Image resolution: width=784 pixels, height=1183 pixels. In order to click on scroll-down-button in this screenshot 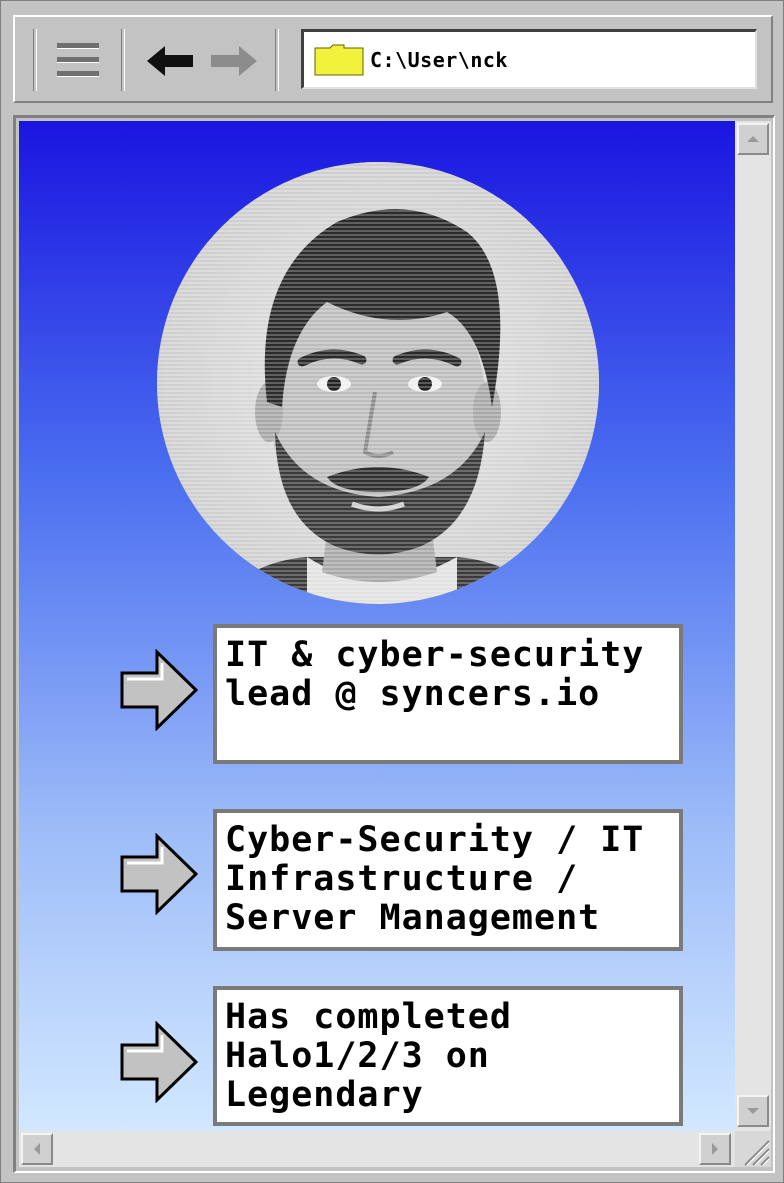, I will do `click(753, 1111)`.